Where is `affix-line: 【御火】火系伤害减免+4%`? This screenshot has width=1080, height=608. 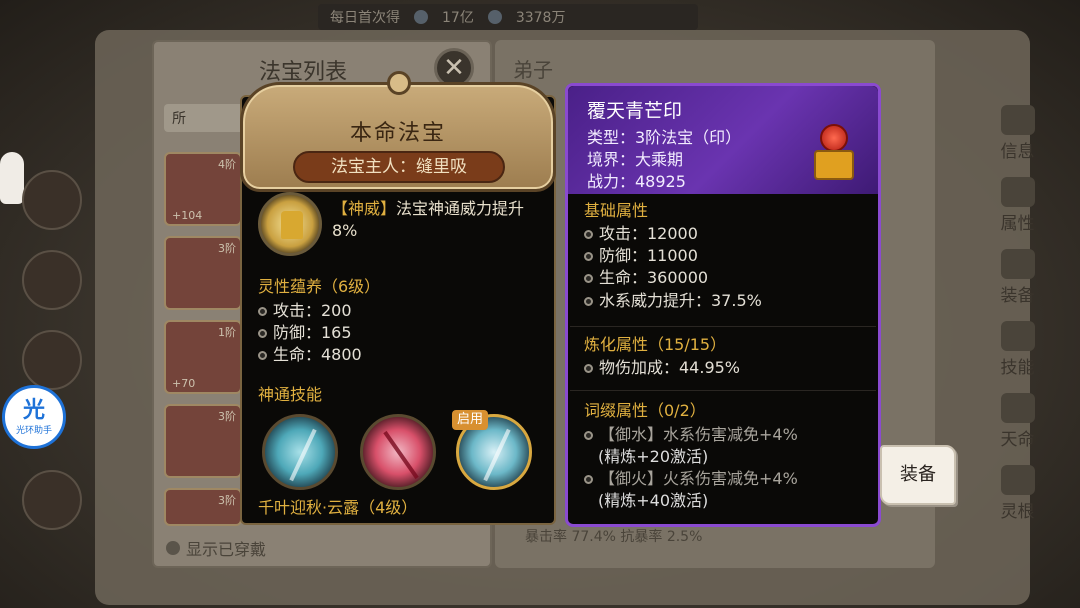 affix-line: 【御火】火系伤害减免+4% is located at coordinates (691, 479).